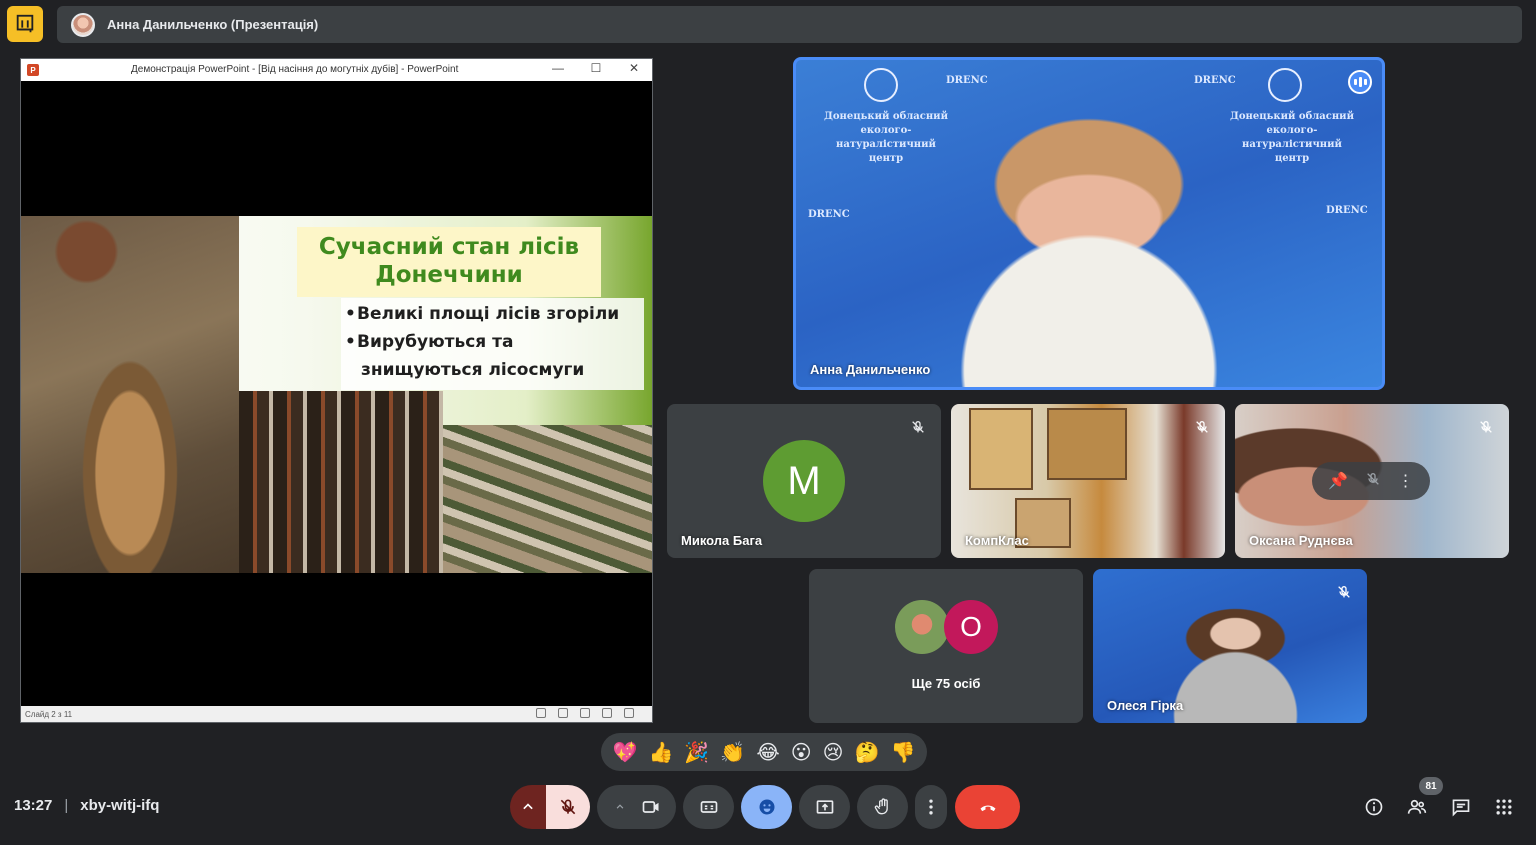  What do you see at coordinates (1417, 807) in the screenshot?
I see `people-icon` at bounding box center [1417, 807].